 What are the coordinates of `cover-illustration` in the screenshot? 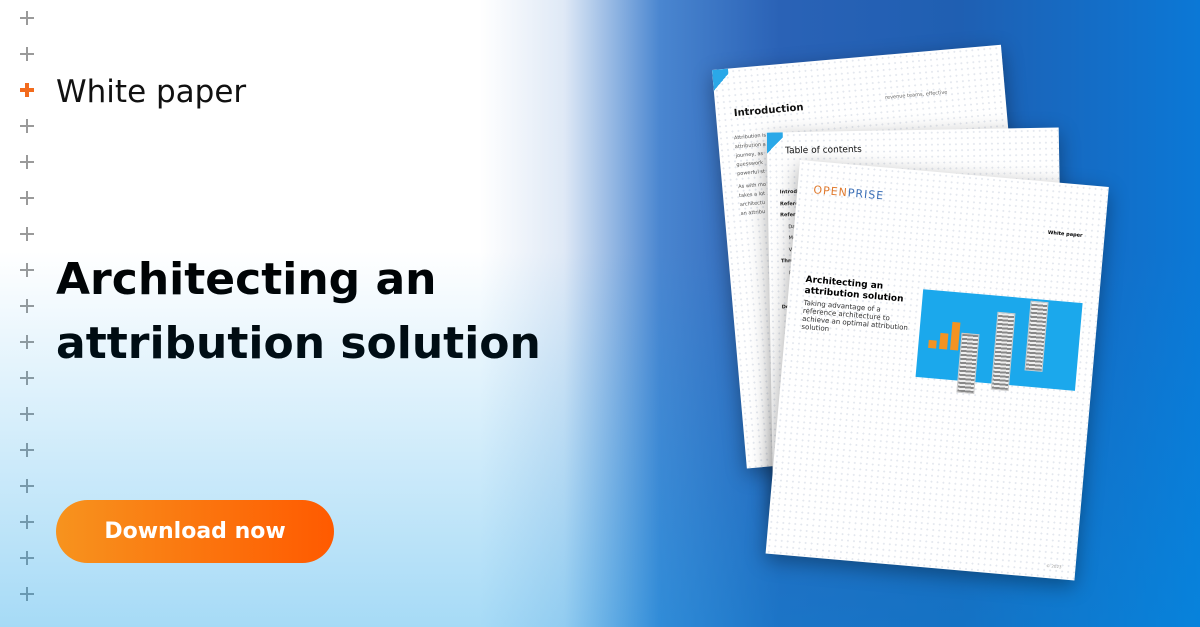 It's located at (999, 342).